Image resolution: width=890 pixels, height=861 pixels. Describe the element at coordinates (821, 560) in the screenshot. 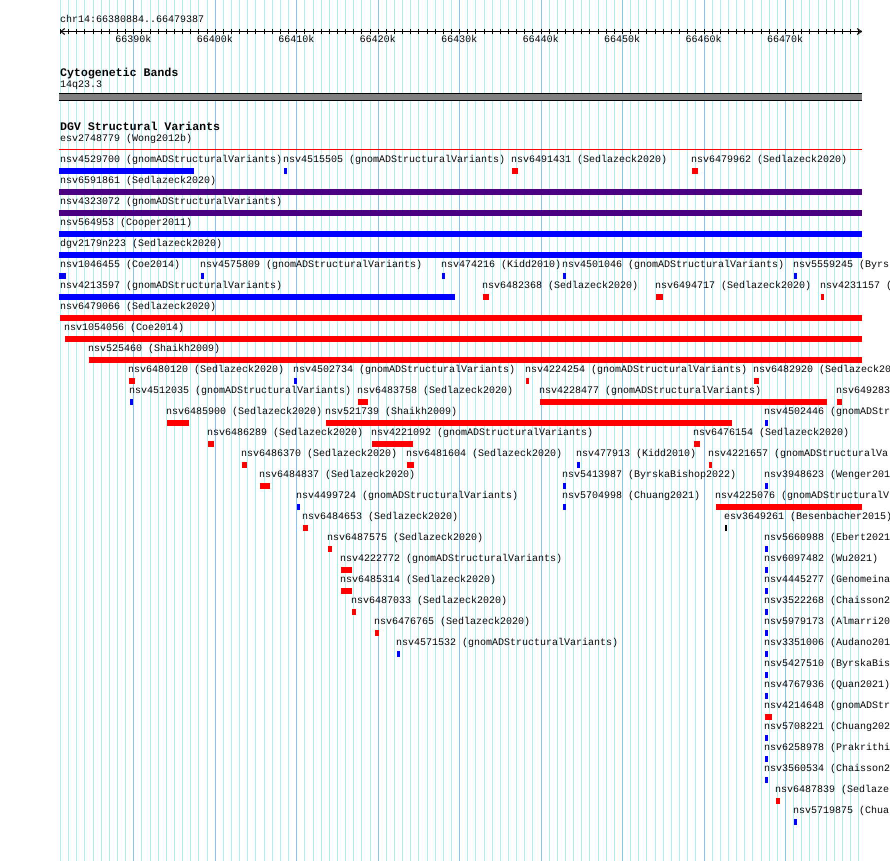

I see `variant-label: nsv6097482 (Wu2021)` at that location.